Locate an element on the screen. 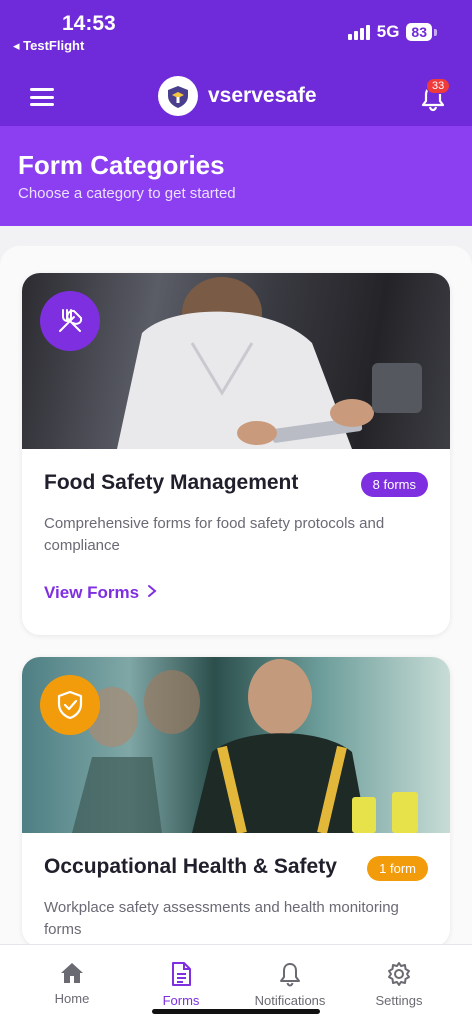 Image resolution: width=472 pixels, height=1024 pixels. document-icon is located at coordinates (181, 974).